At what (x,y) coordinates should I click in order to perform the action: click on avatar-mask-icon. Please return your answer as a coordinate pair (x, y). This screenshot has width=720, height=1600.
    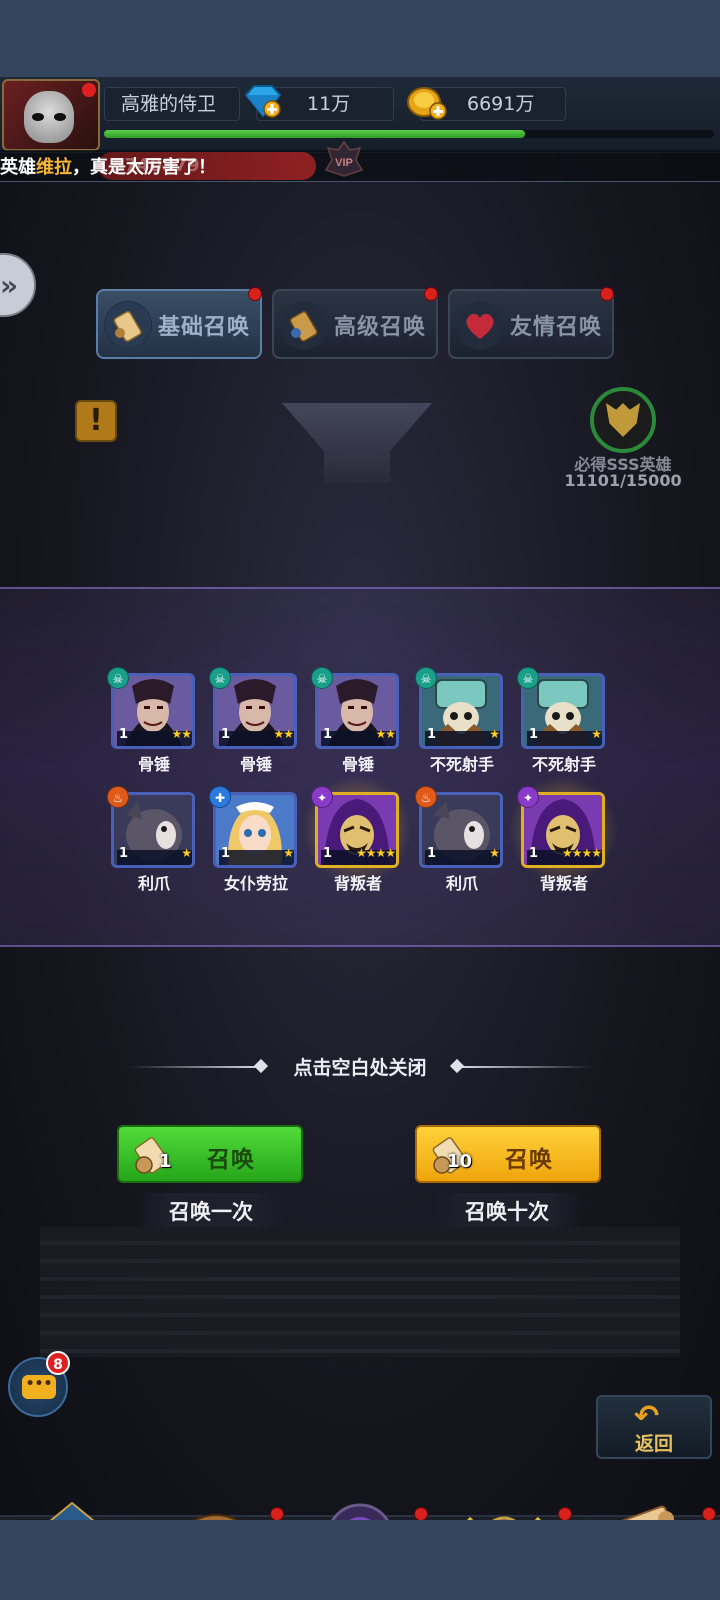
    Looking at the image, I should click on (49, 117).